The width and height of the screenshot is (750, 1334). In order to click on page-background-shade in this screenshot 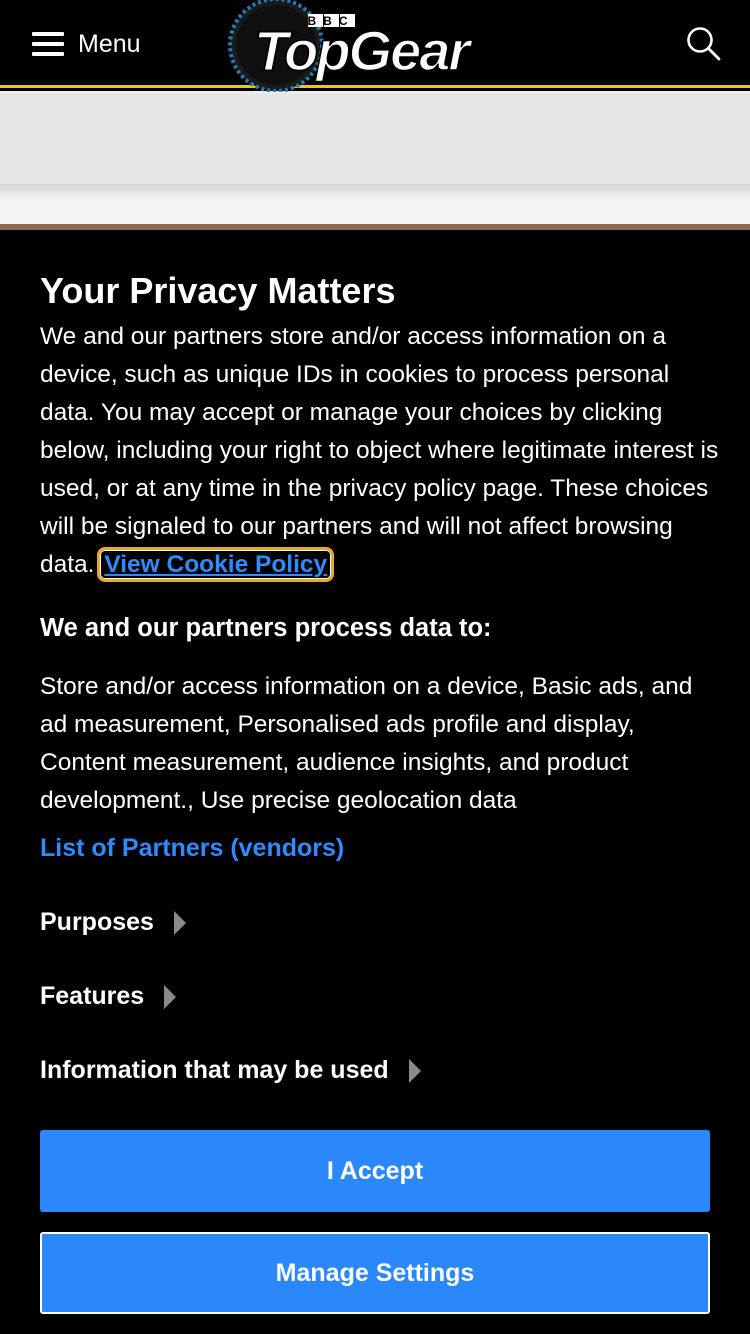, I will do `click(375, 140)`.